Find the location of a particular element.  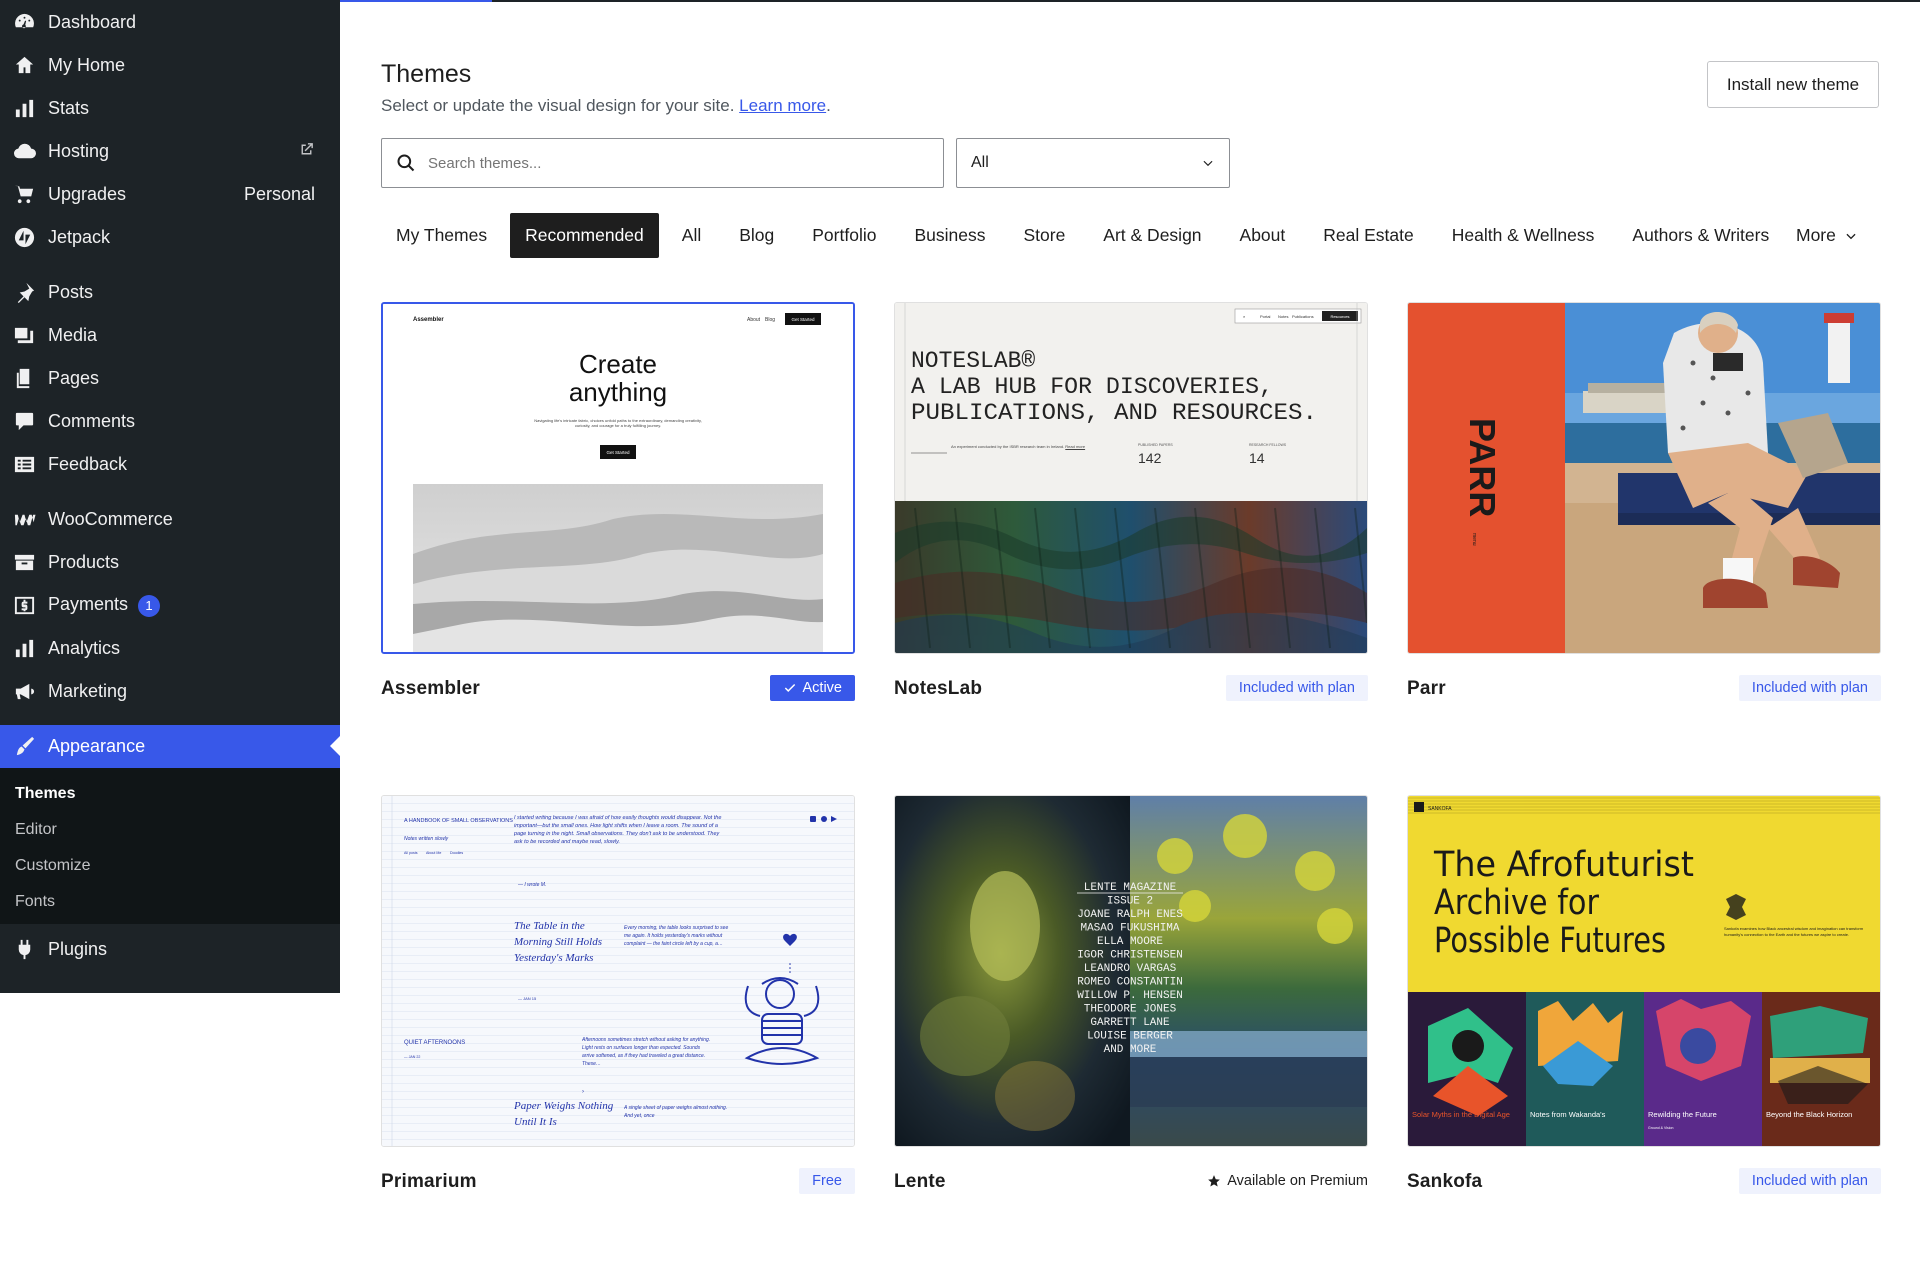

noteslab-nav-1: Portal is located at coordinates (1265, 316).